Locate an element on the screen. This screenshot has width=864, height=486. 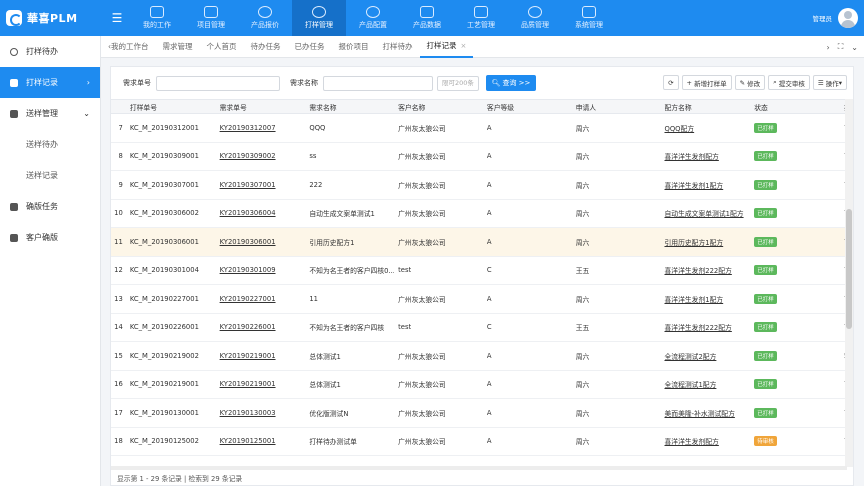
tab-demand-management: 需求管理 is located at coordinates (178, 47).